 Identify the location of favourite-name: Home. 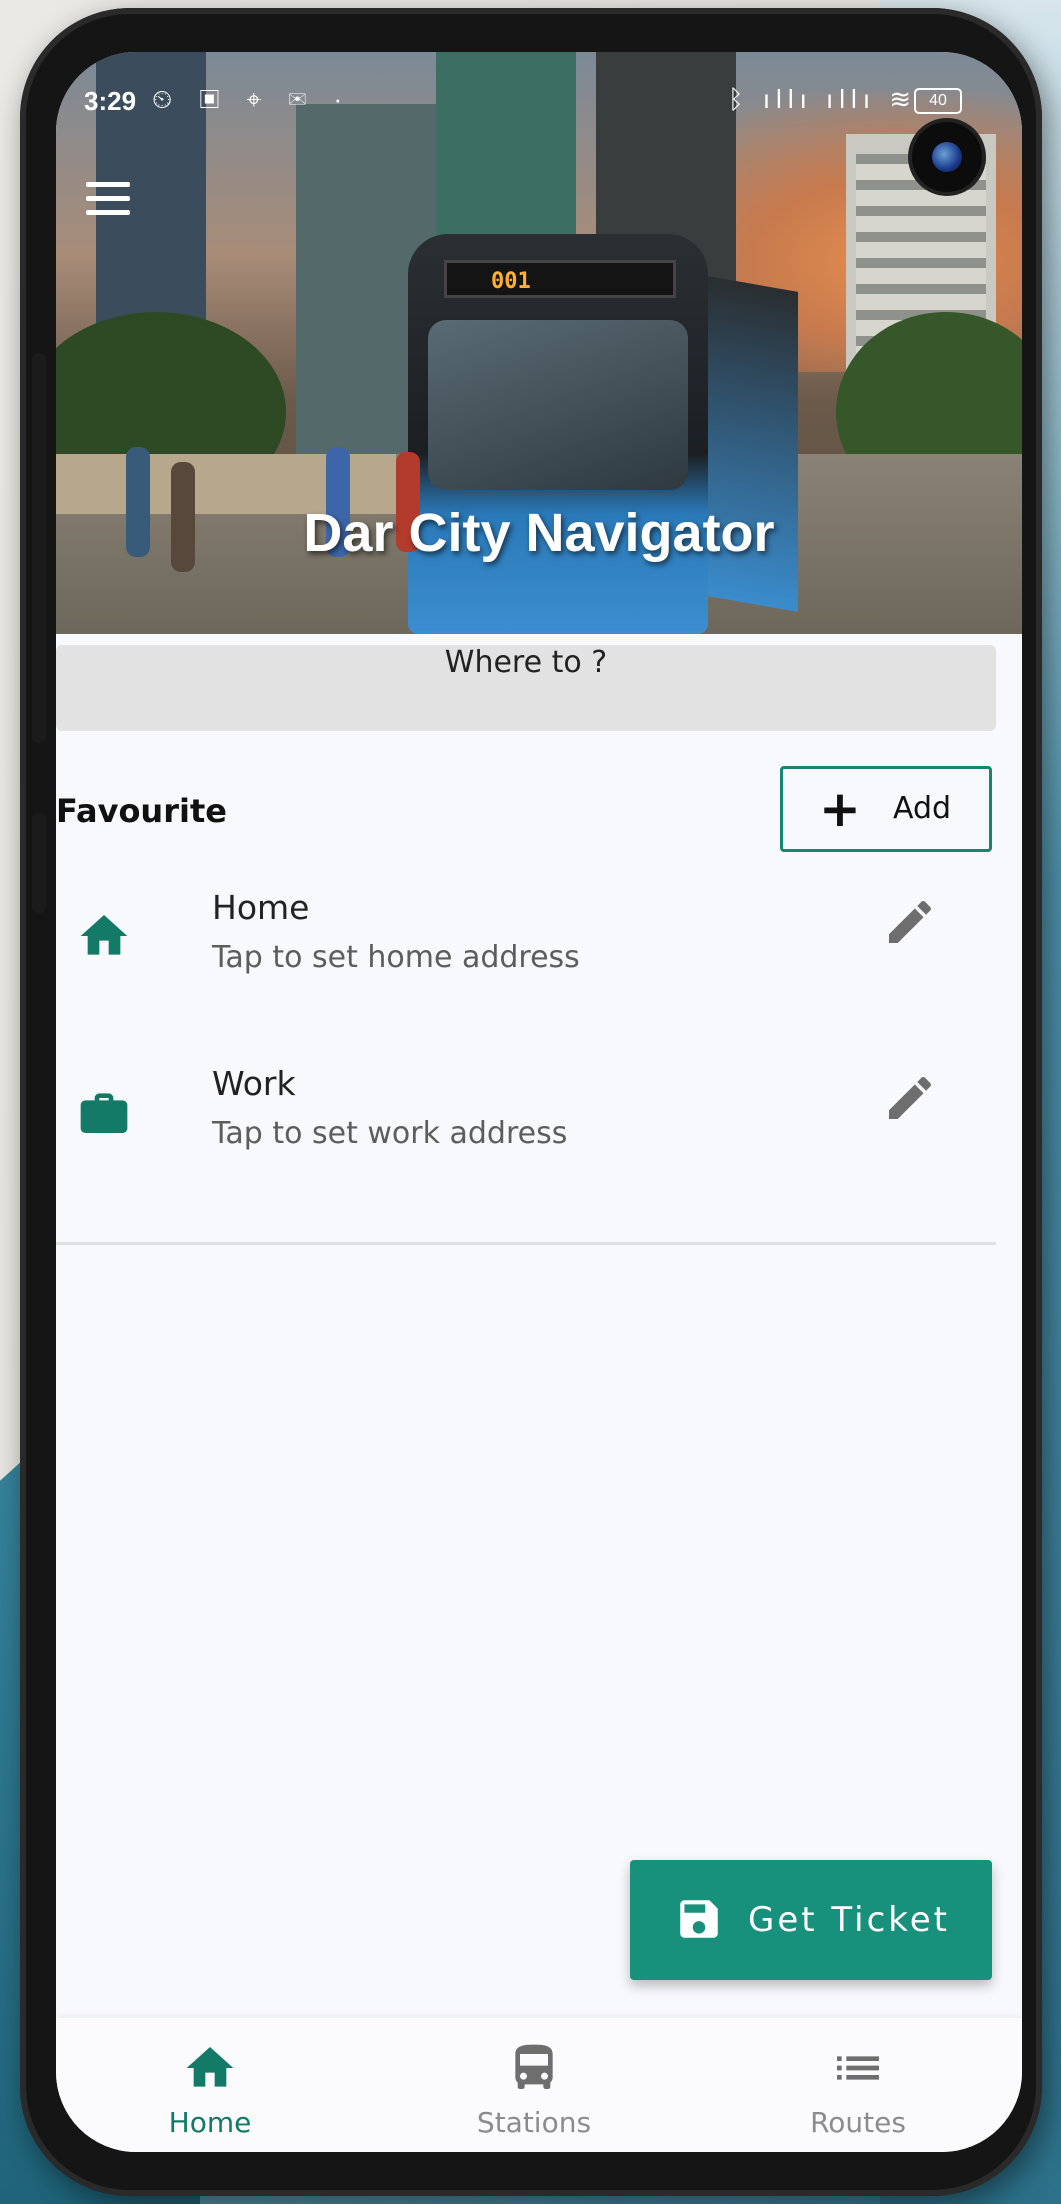
(261, 907).